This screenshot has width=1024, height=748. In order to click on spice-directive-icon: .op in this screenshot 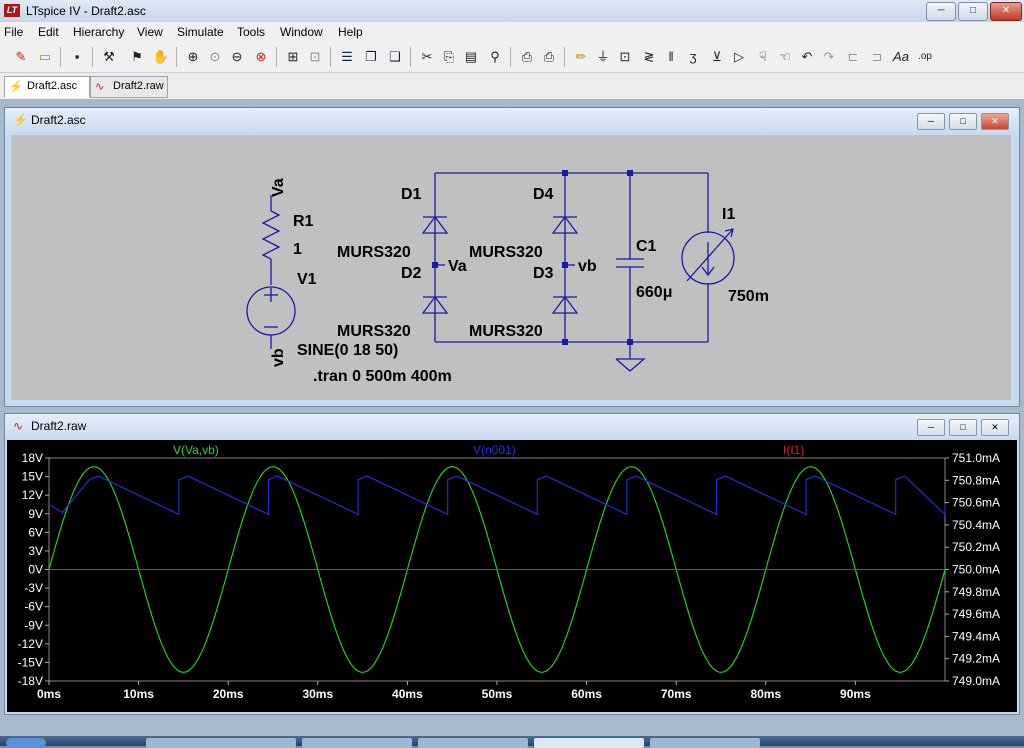, I will do `click(925, 57)`.